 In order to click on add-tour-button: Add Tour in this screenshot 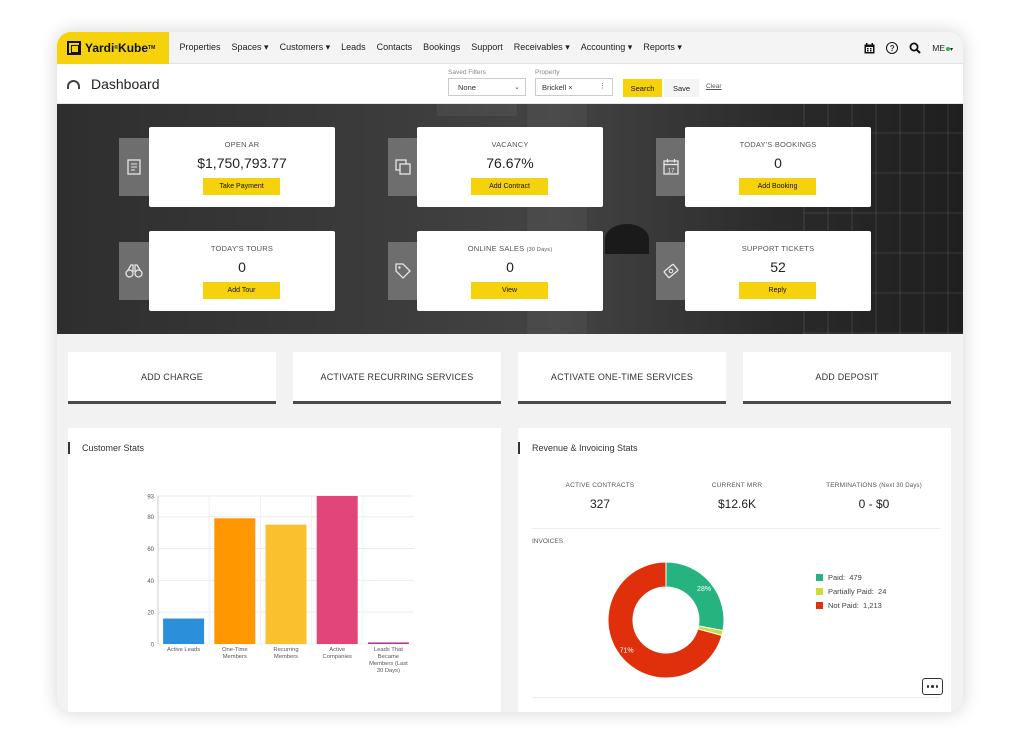, I will do `click(241, 290)`.